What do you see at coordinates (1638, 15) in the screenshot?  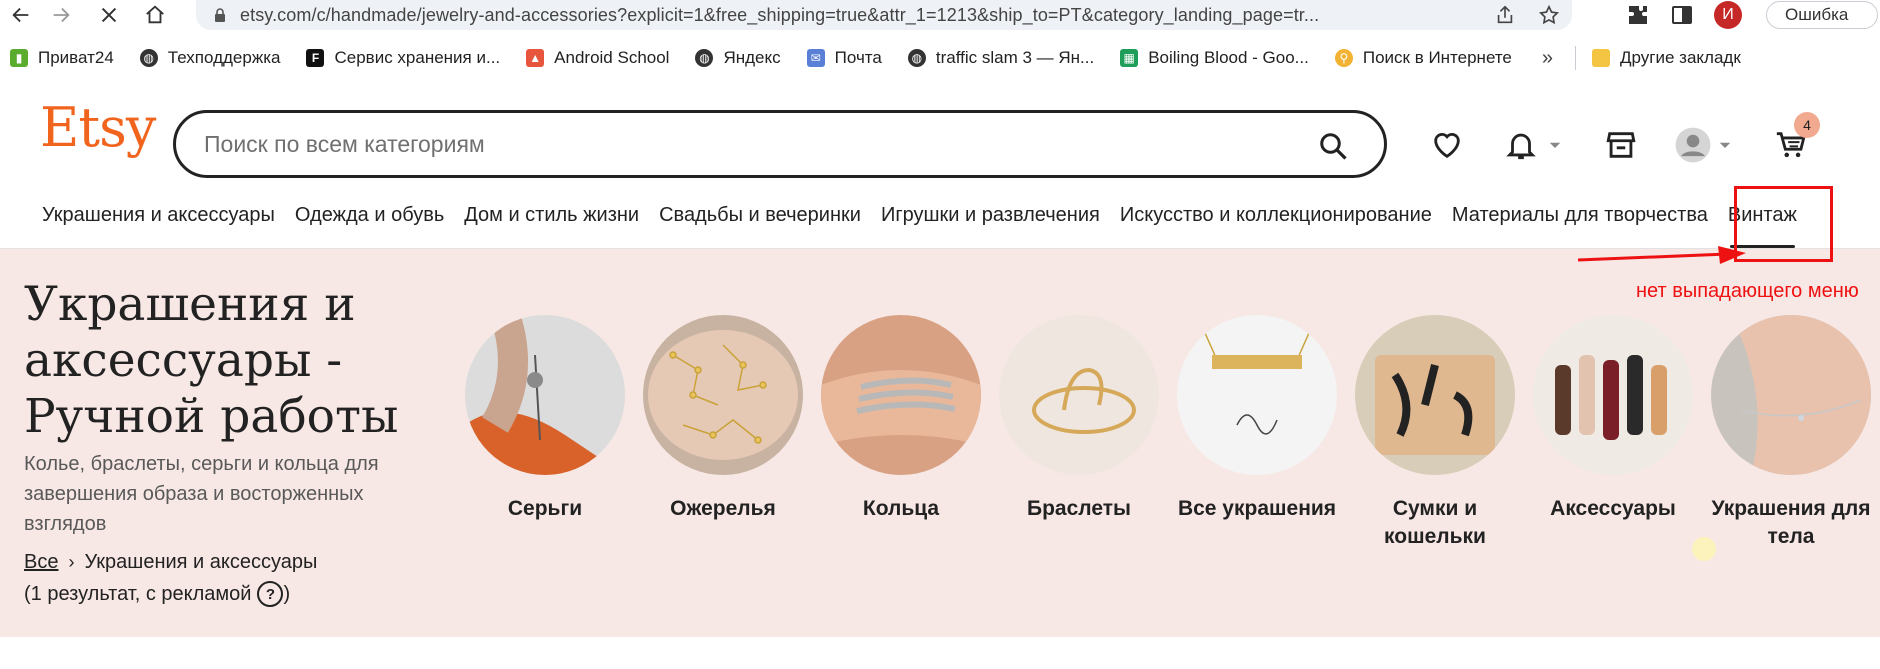 I see `extensions-puzzle-icon` at bounding box center [1638, 15].